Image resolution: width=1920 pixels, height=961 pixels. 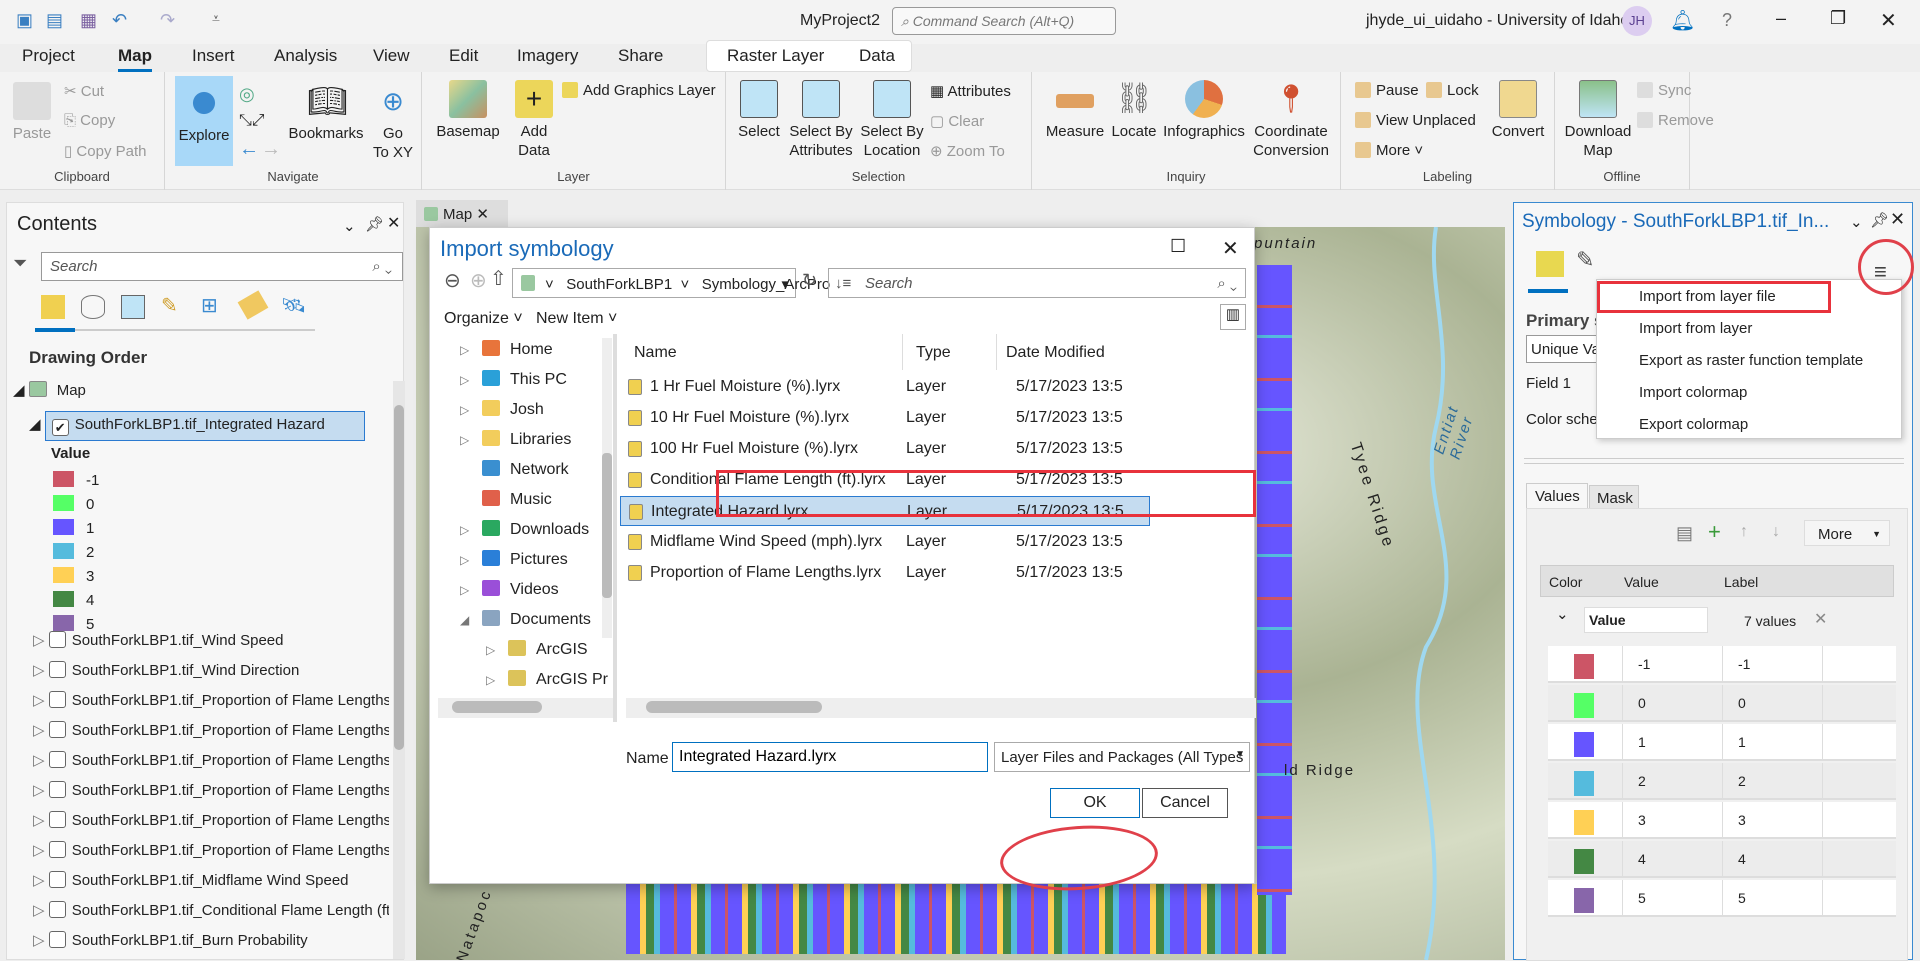 What do you see at coordinates (1291, 120) in the screenshot?
I see `coordinate-conversion-button: 📍︎ Coordinate Conversion` at bounding box center [1291, 120].